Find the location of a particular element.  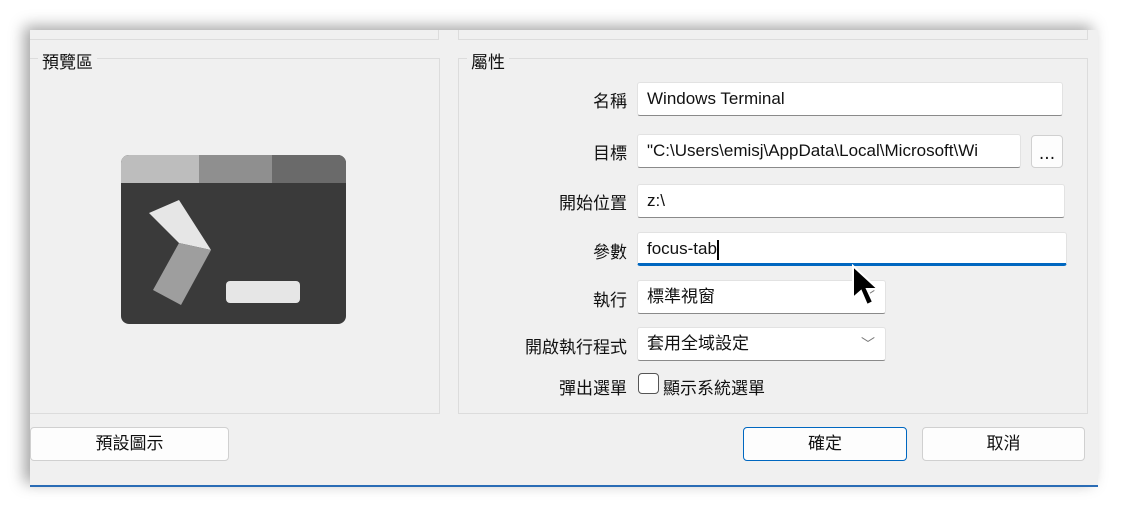

windows-terminal-icon is located at coordinates (233, 239).